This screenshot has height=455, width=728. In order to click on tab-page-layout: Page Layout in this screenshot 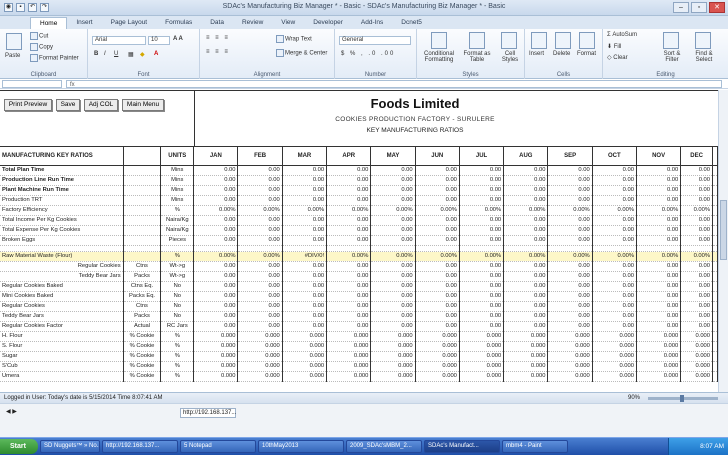, I will do `click(129, 23)`.